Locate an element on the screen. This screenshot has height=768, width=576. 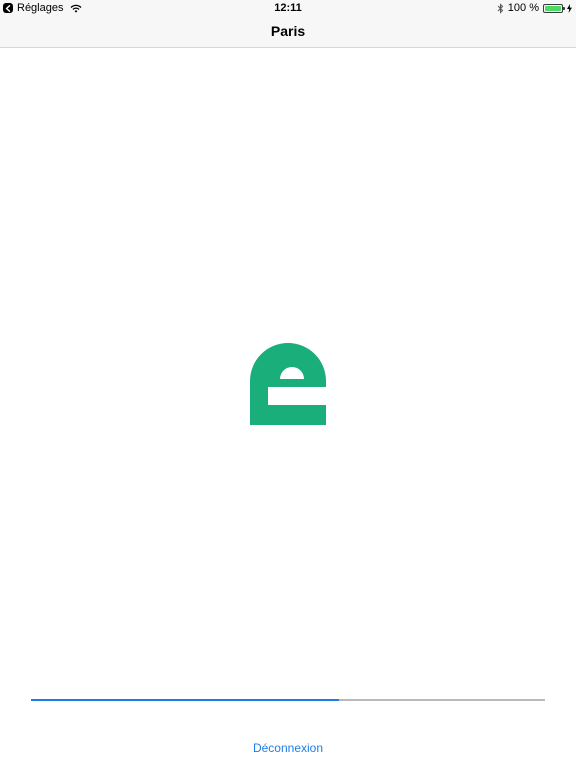
loading-progress-bar is located at coordinates (288, 700).